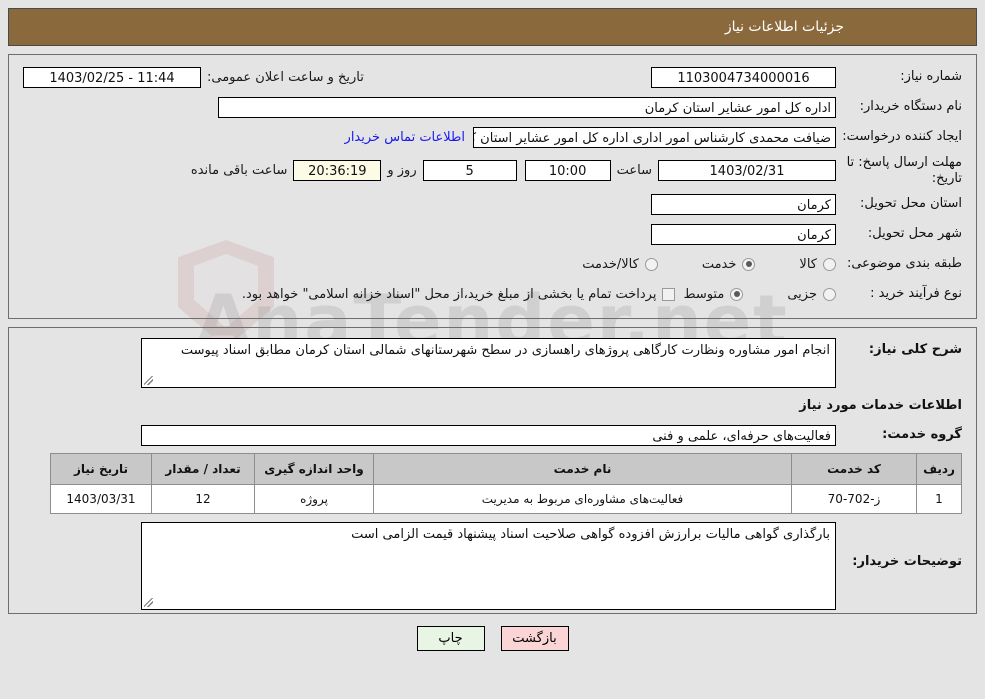 This screenshot has height=699, width=985. Describe the element at coordinates (492, 638) in the screenshot. I see `footer-actions: بازگشت چاپ` at that location.